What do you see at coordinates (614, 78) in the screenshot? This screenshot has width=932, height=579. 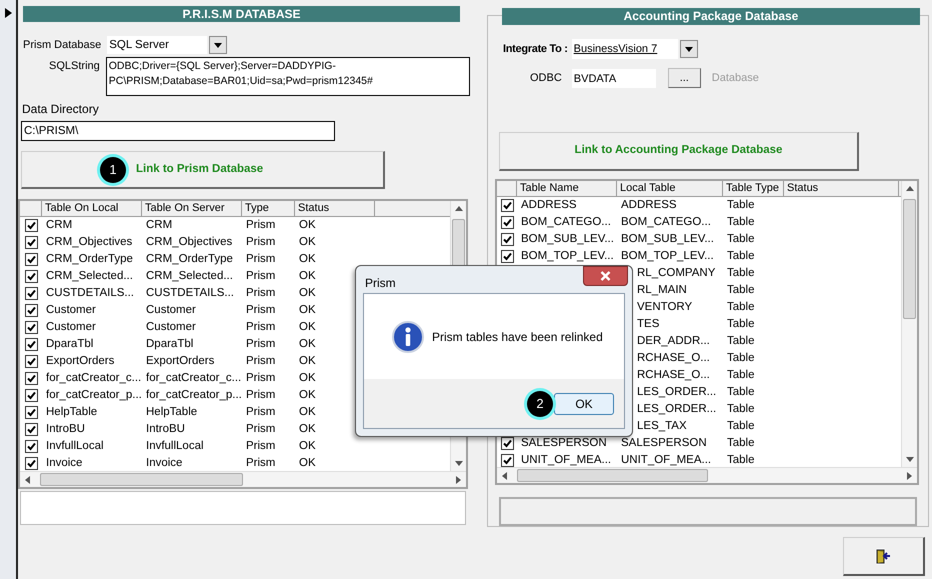 I see `odbc-field: BVDATA` at bounding box center [614, 78].